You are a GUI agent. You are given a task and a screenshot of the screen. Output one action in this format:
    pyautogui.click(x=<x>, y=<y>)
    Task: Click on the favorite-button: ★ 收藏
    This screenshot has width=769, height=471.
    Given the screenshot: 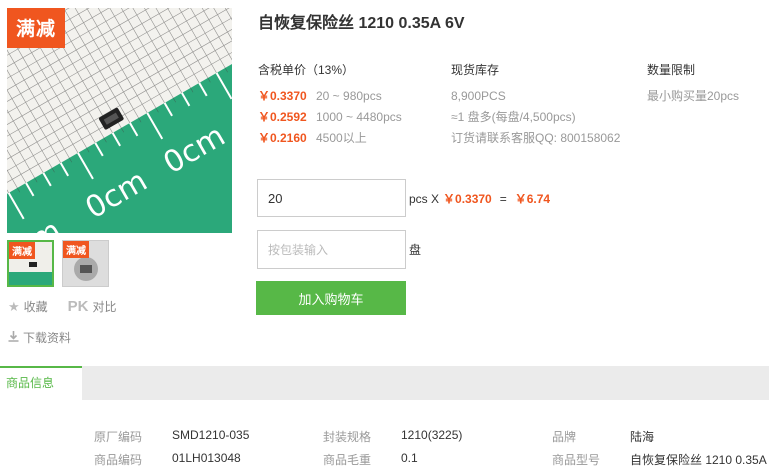 What is the action you would take?
    pyautogui.click(x=28, y=306)
    